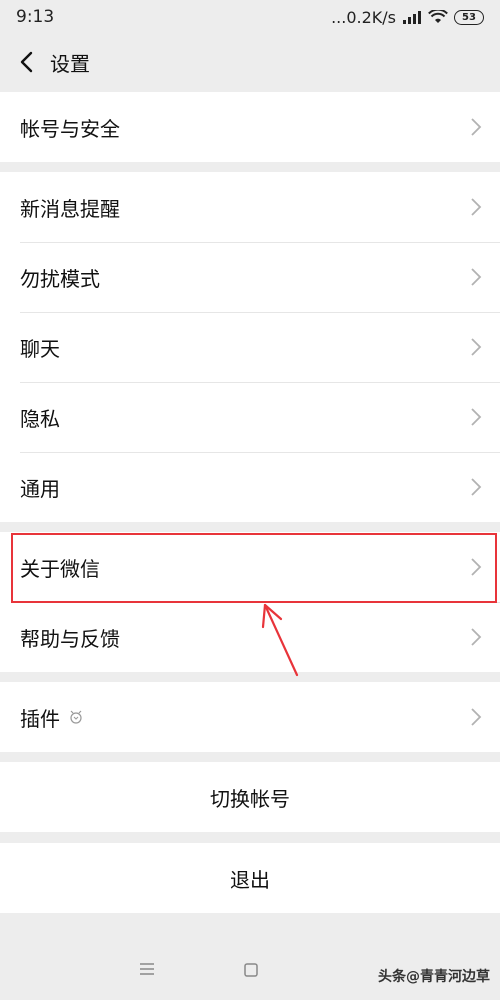  I want to click on home-icon, so click(251, 970).